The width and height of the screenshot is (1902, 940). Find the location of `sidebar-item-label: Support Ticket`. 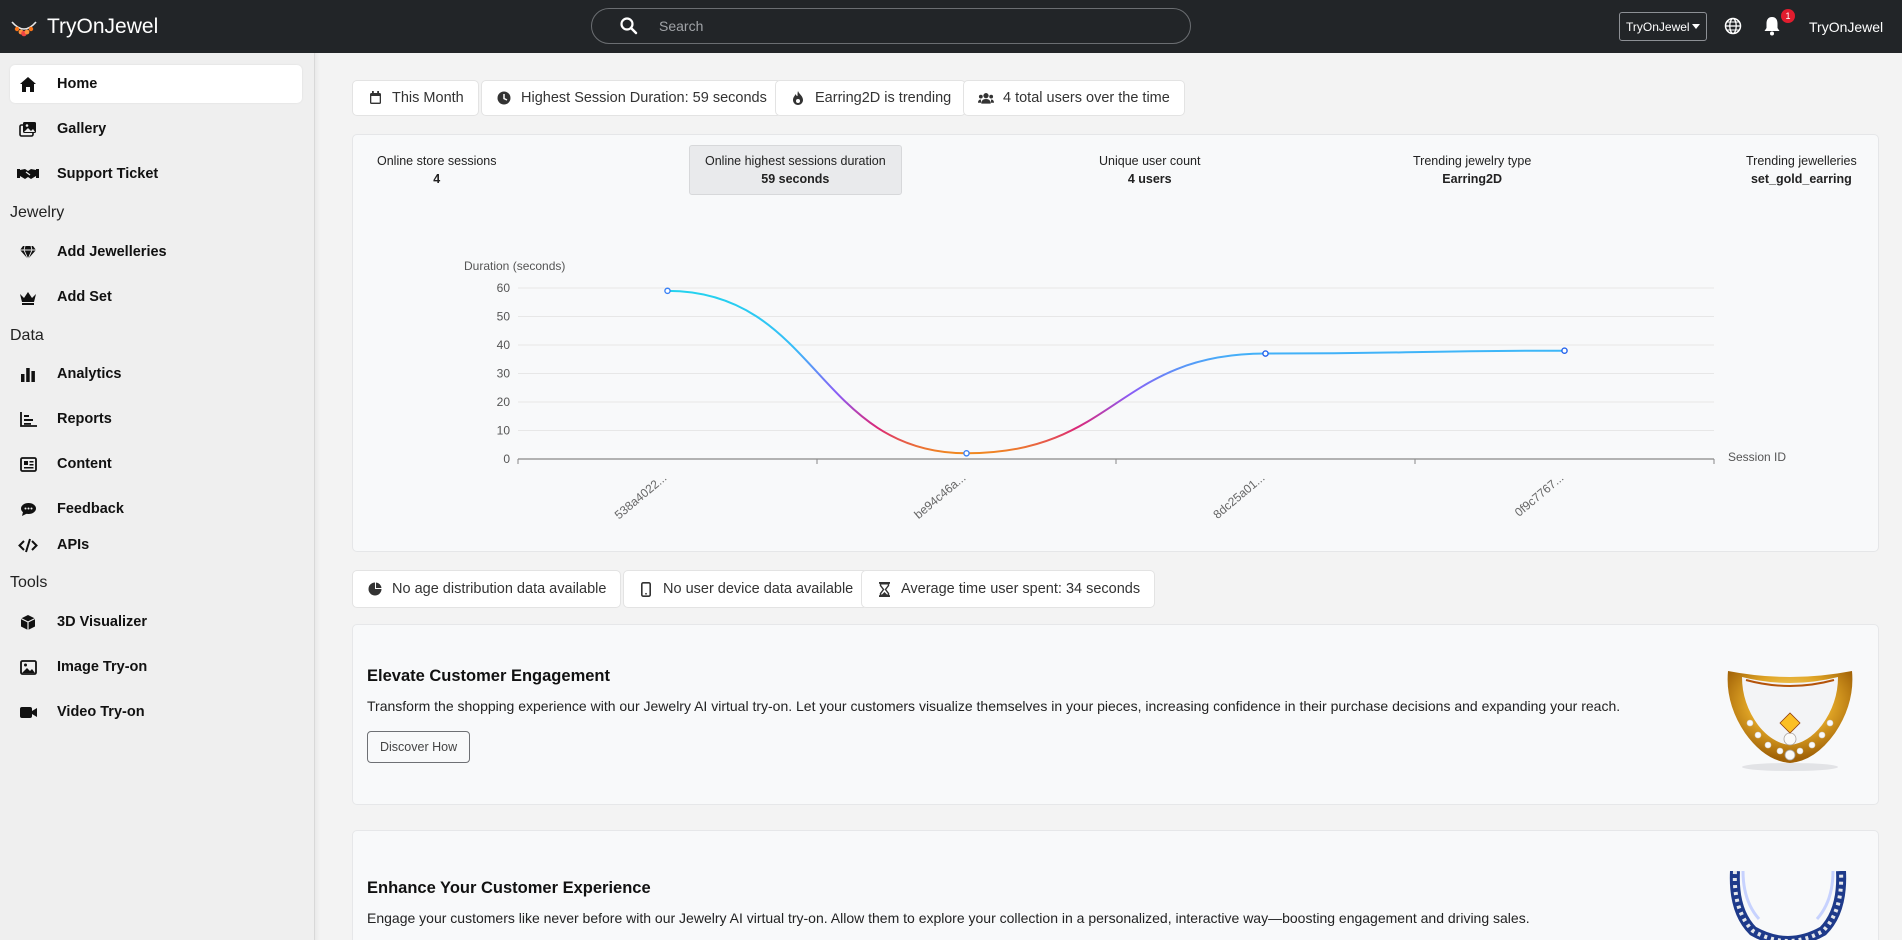

sidebar-item-label: Support Ticket is located at coordinates (108, 174).